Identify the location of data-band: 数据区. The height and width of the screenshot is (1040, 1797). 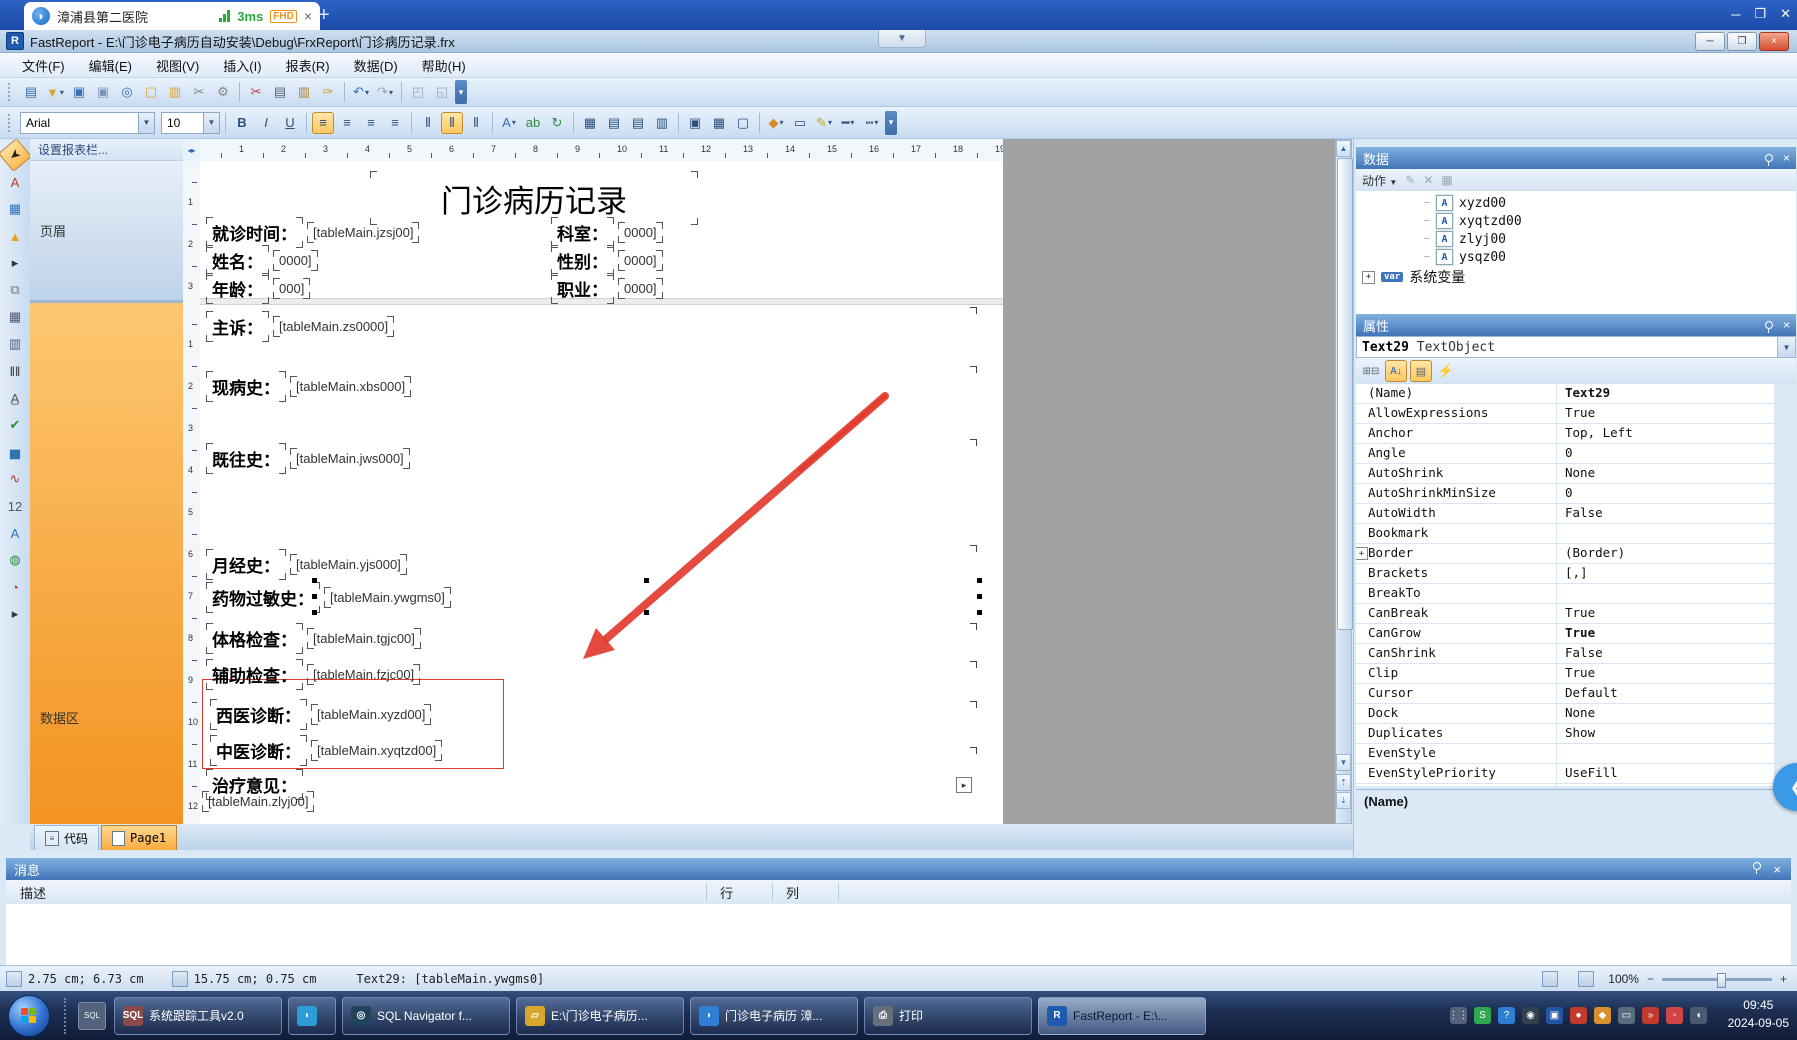
(106, 563).